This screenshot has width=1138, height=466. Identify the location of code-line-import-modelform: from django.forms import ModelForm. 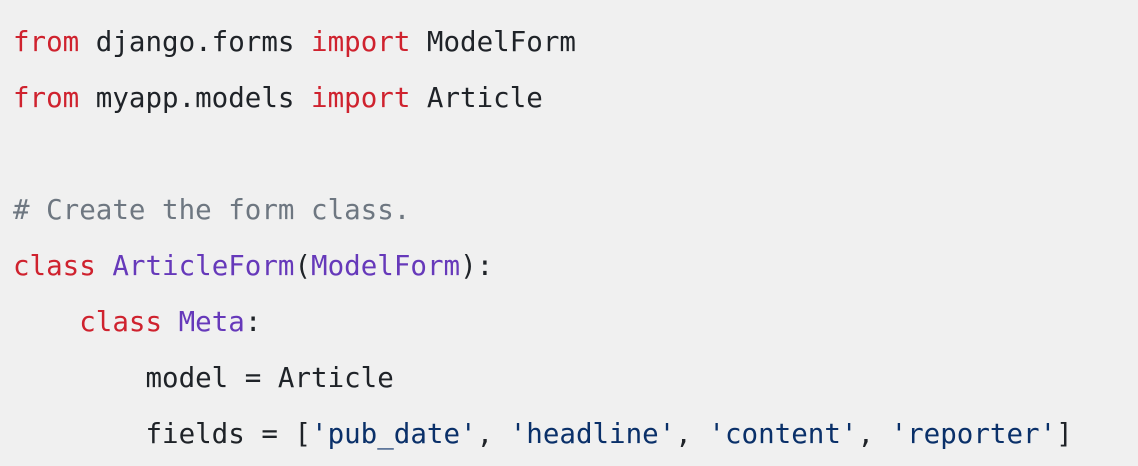
(575, 49).